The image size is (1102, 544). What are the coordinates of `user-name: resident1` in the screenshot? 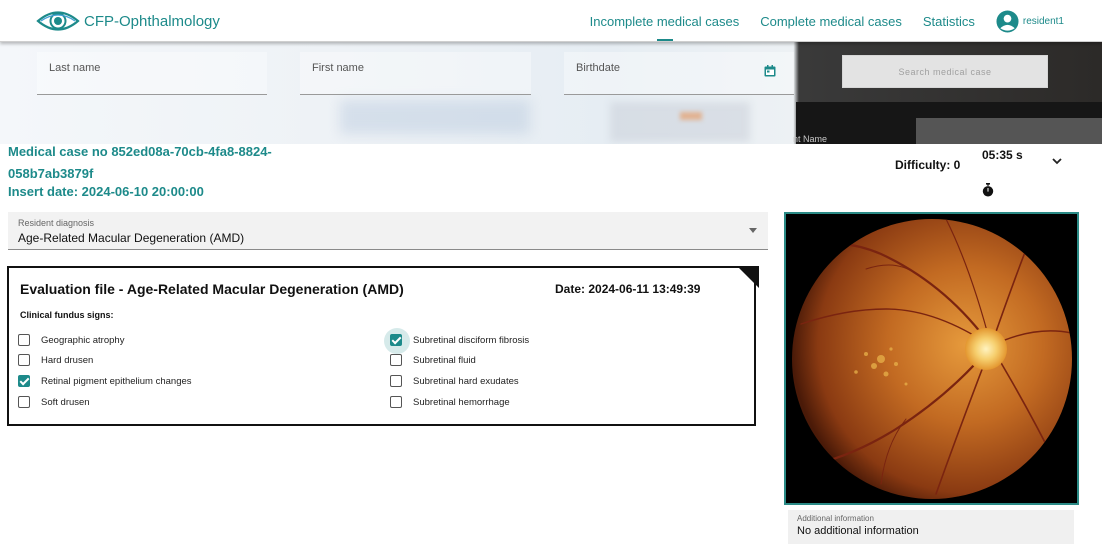 It's located at (1043, 21).